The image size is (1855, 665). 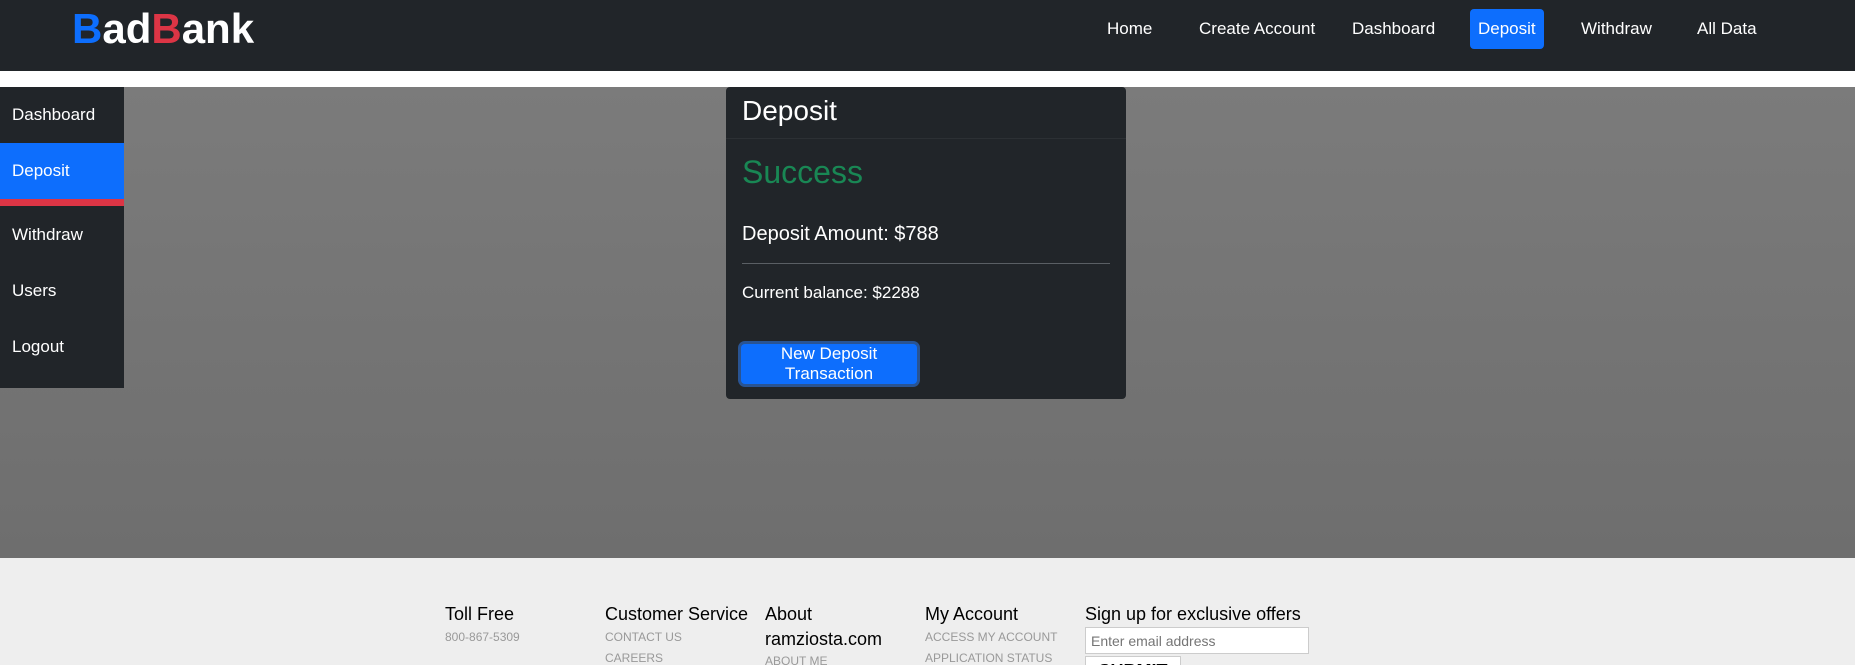 I want to click on brand-text-ank: ank, so click(x=218, y=28).